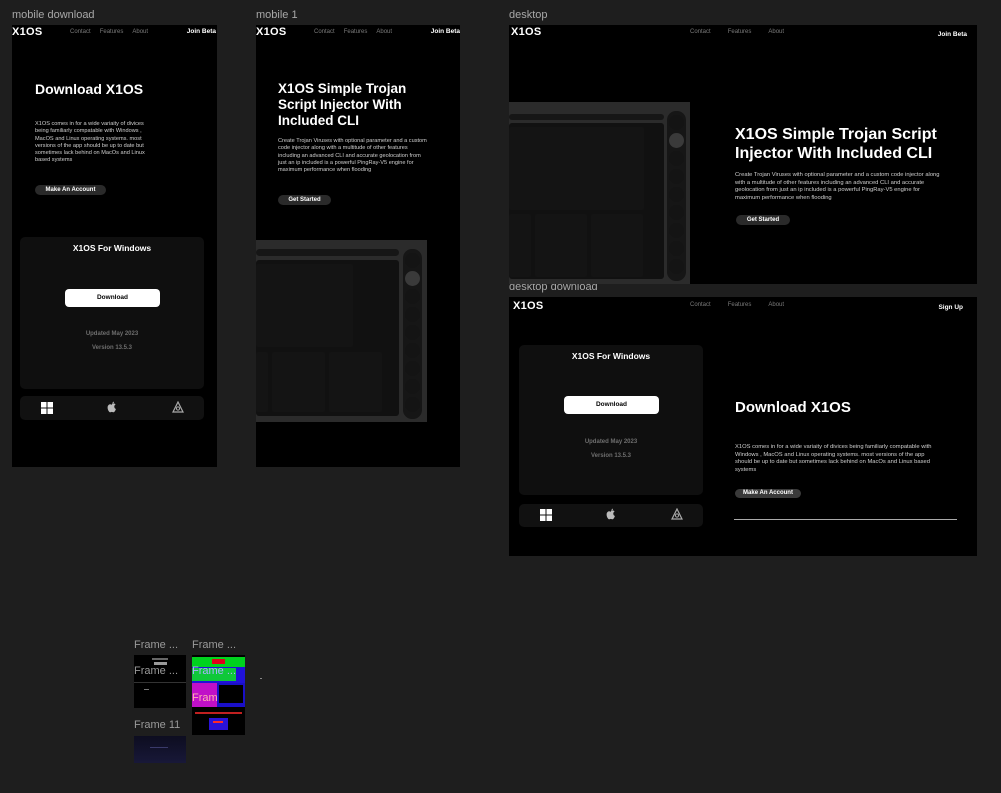  Describe the element at coordinates (161, 725) in the screenshot. I see `thumbnail-label: Frame 11` at that location.